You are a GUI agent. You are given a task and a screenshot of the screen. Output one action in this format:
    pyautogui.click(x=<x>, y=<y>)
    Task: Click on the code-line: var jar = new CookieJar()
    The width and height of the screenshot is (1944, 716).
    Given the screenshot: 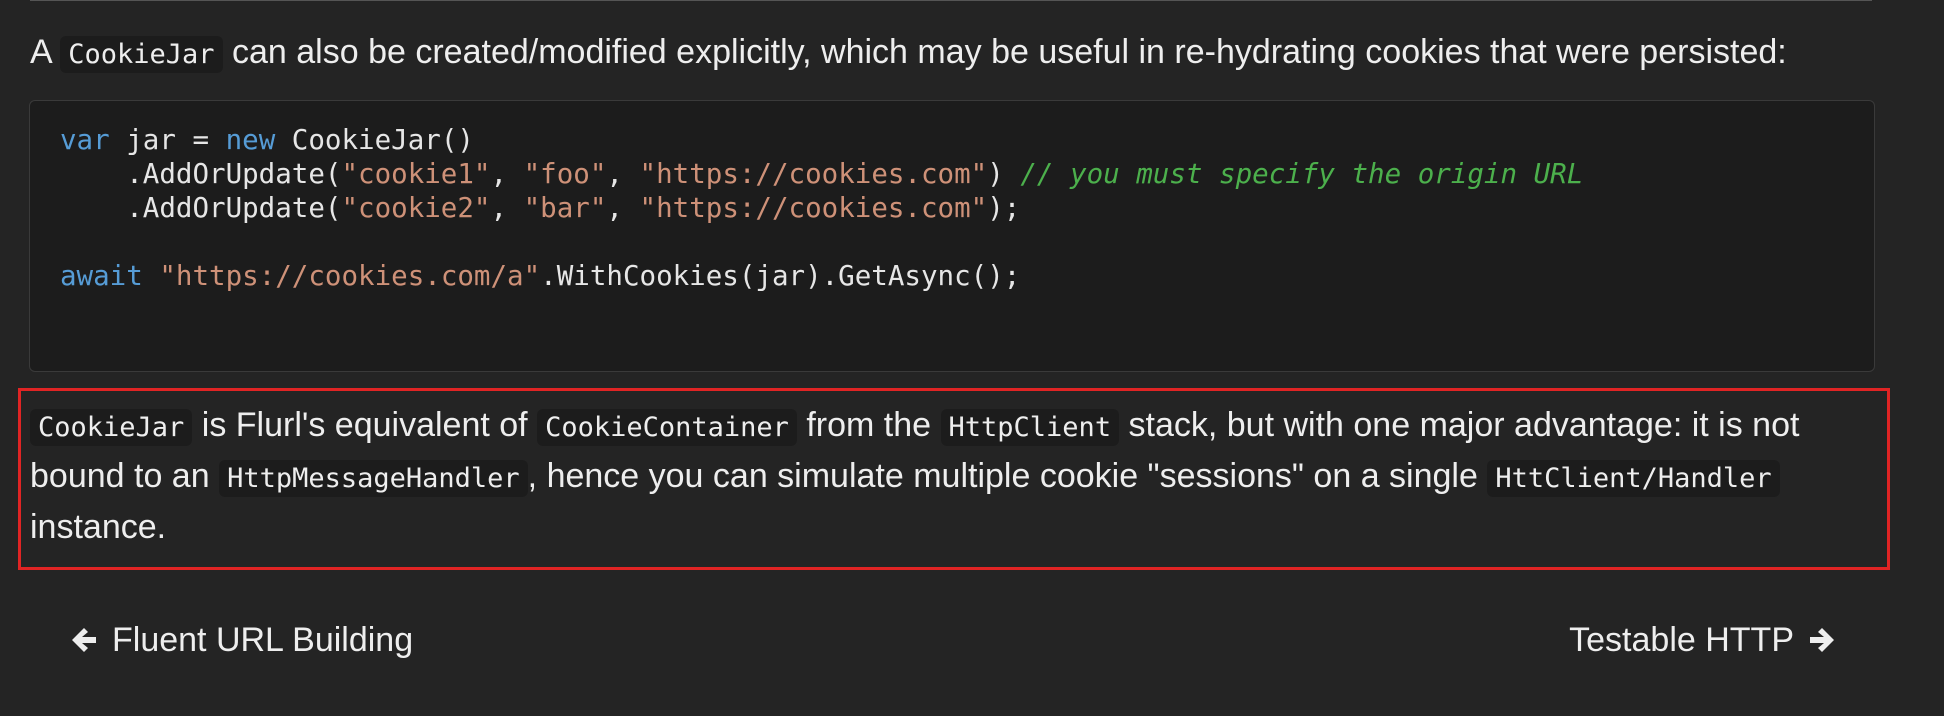 What is the action you would take?
    pyautogui.click(x=267, y=140)
    